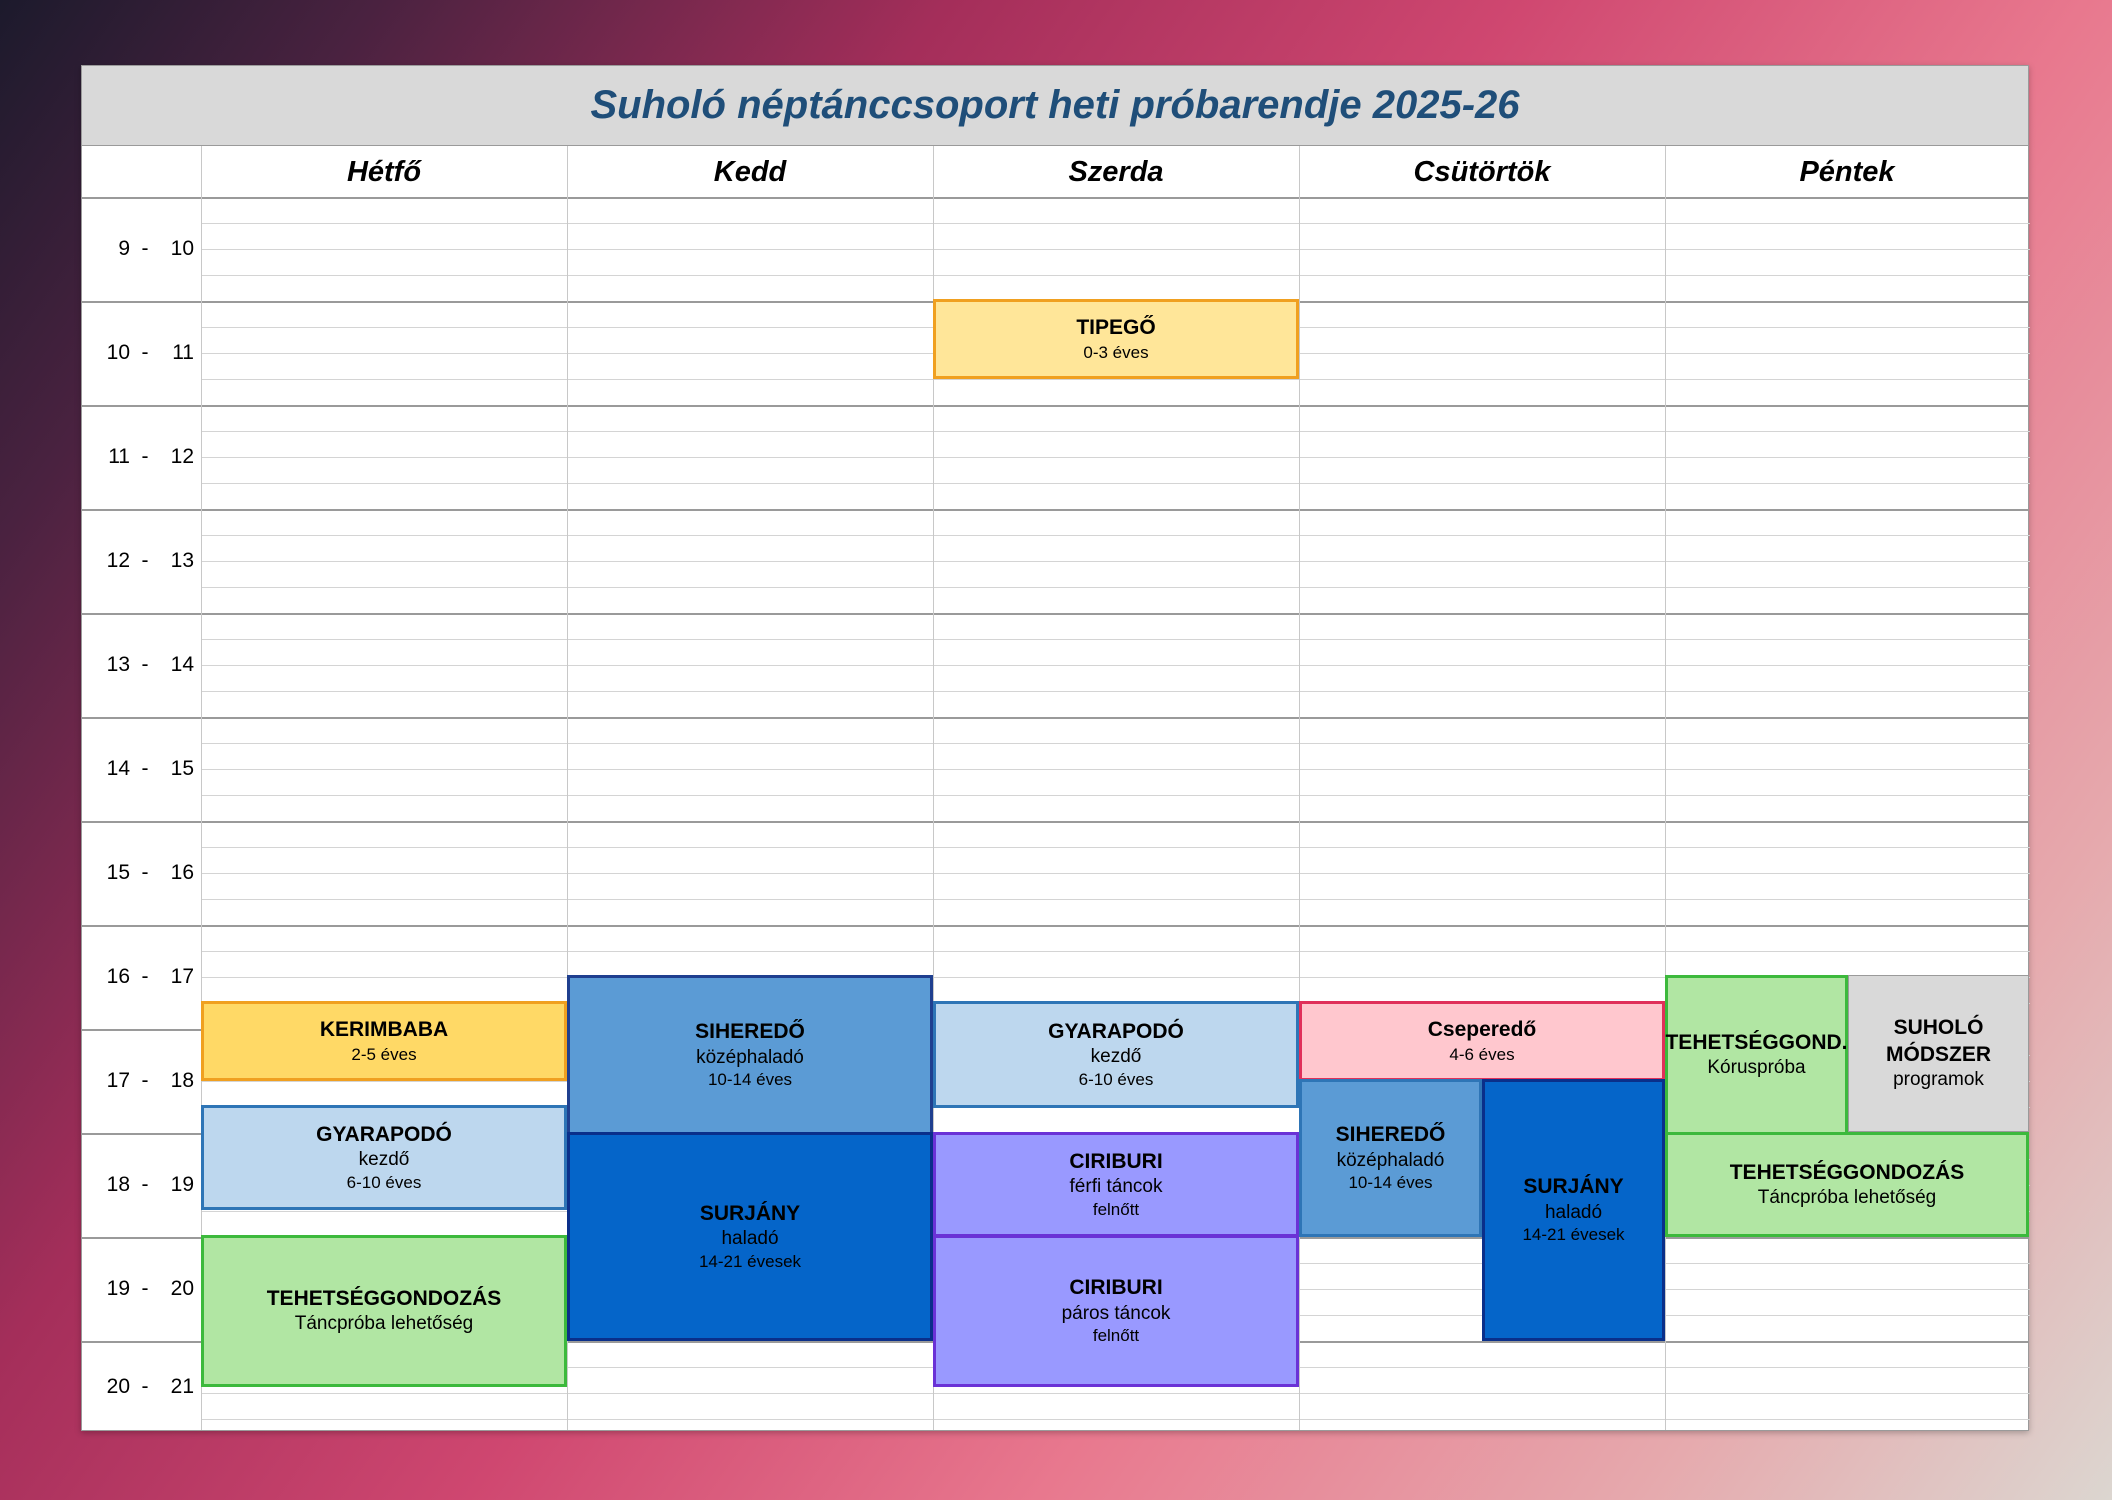 Image resolution: width=2112 pixels, height=1500 pixels. I want to click on event-age: 6-10 éves, so click(1116, 1079).